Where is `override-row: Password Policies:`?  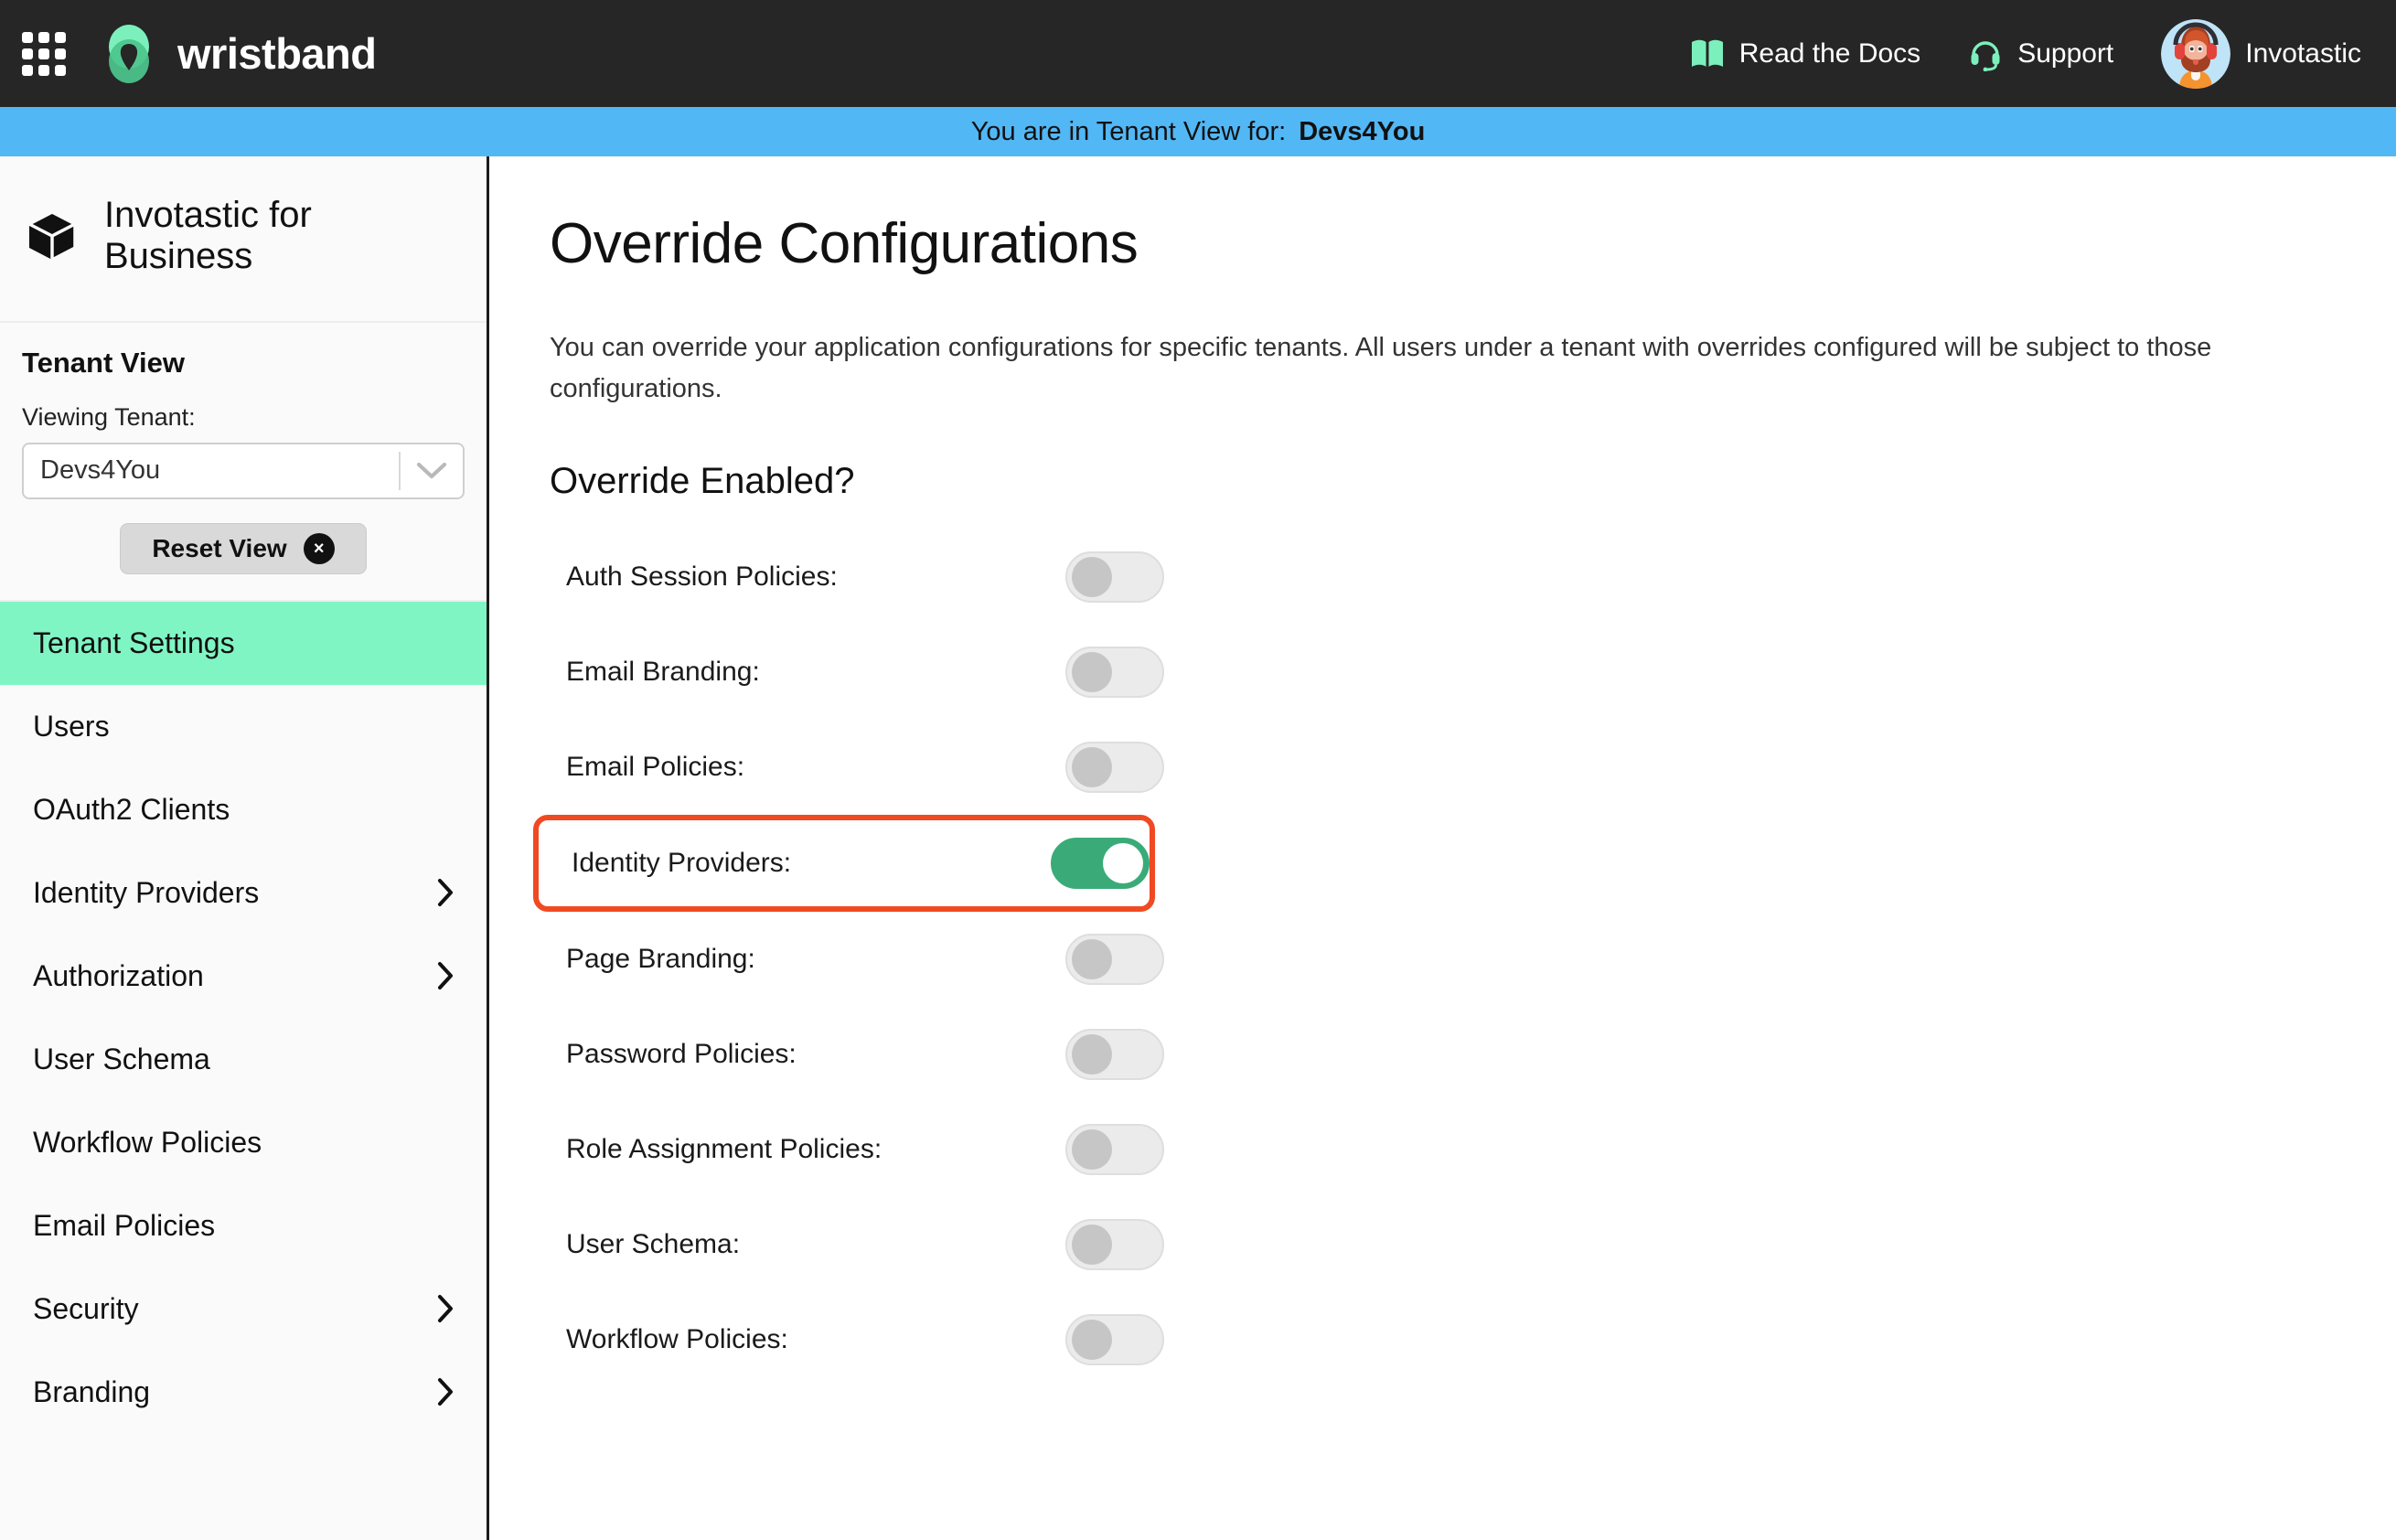
override-row: Password Policies: is located at coordinates (857, 1054).